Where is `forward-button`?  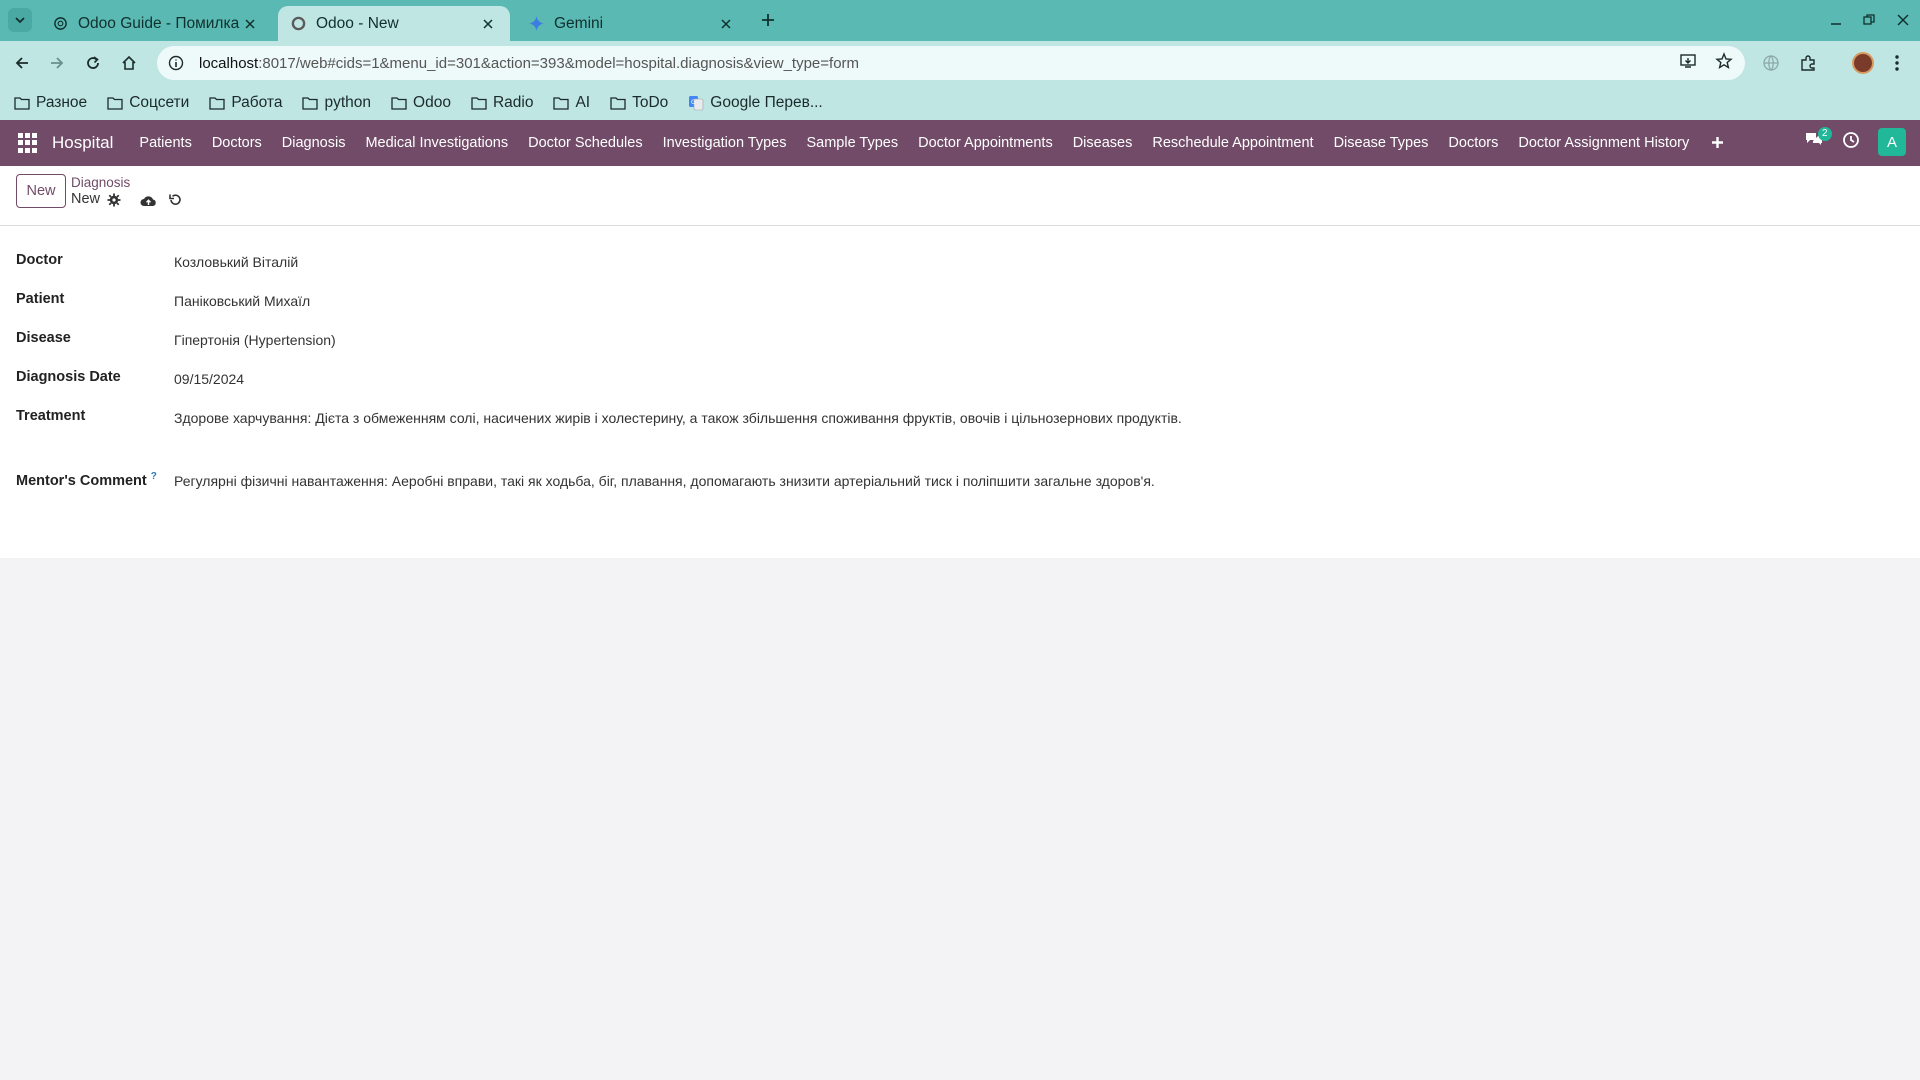 forward-button is located at coordinates (57, 63).